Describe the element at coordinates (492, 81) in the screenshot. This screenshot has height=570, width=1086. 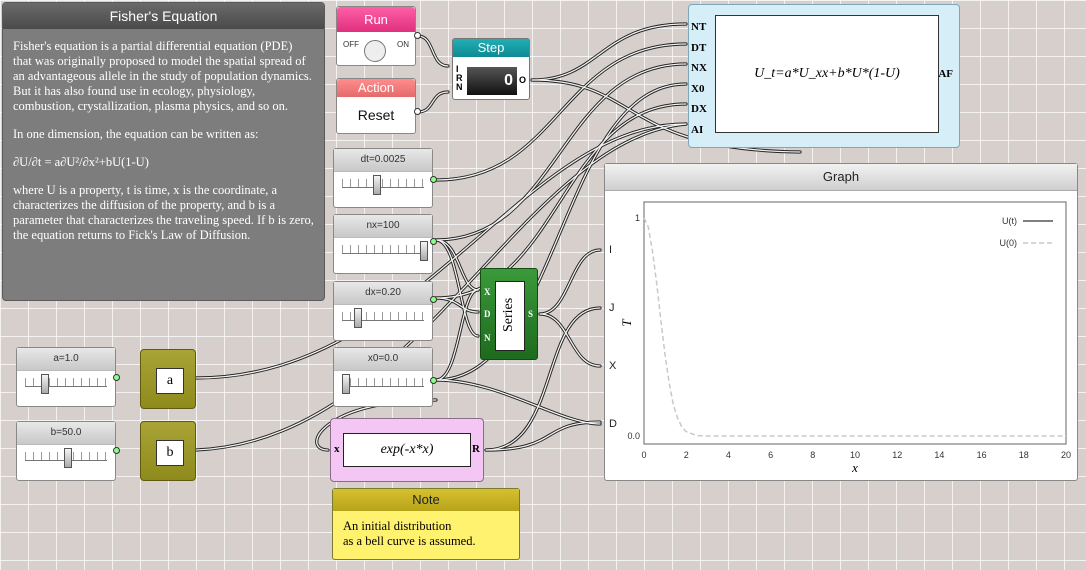
I see `step-display: 0` at that location.